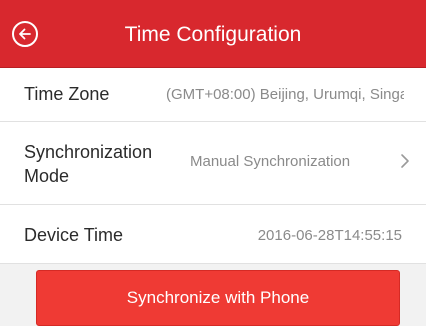  I want to click on sync-mode-value: Manual Synchronization, so click(270, 161).